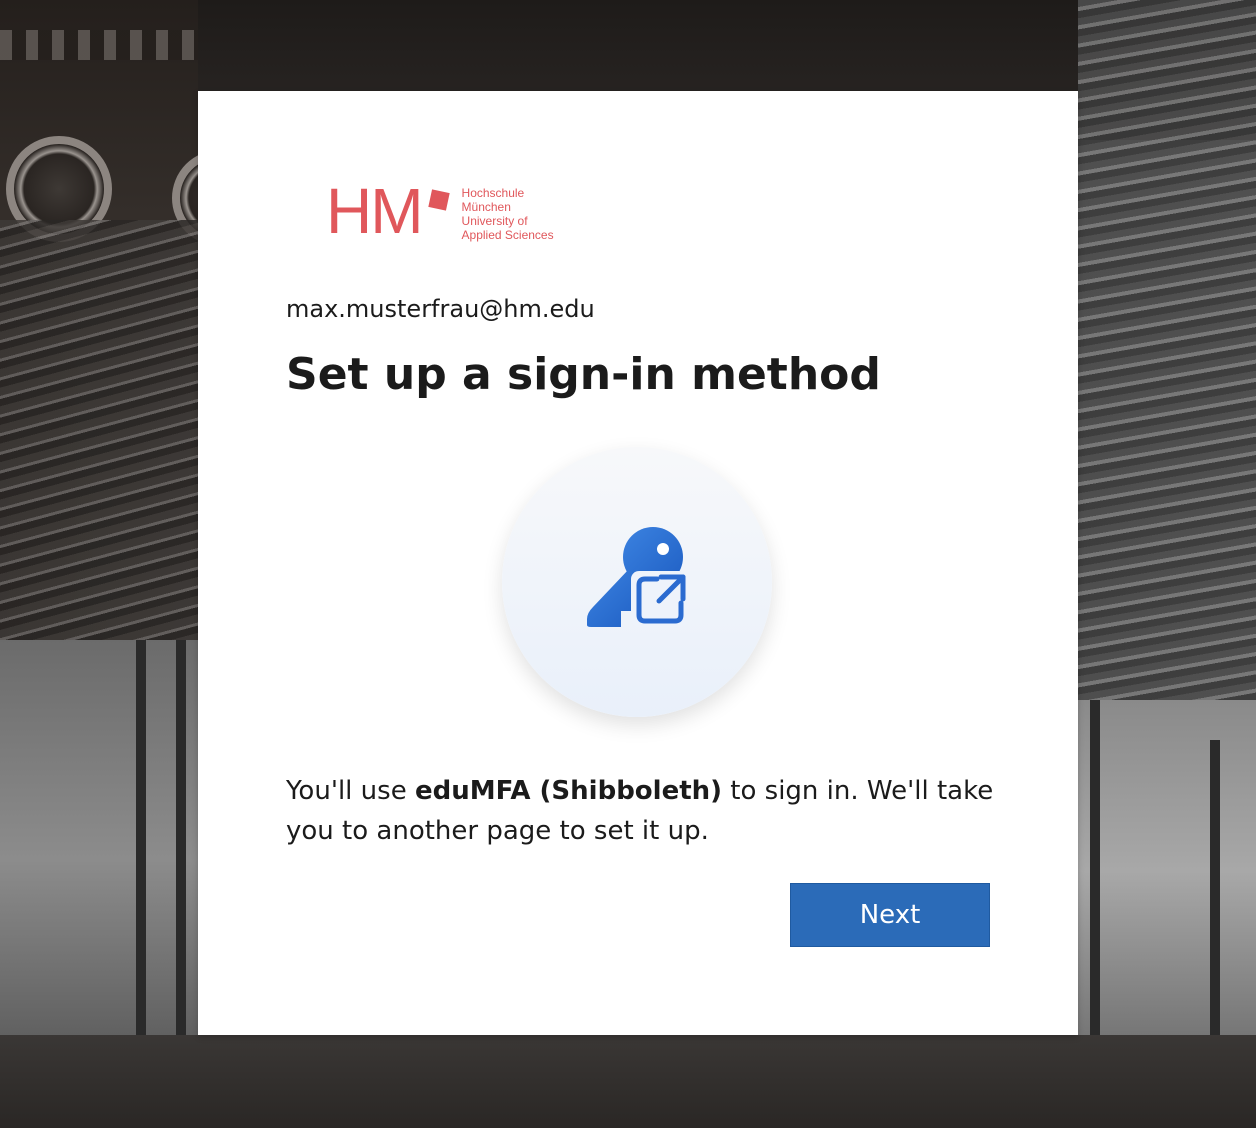  I want to click on logo-line: Hochschule, so click(493, 193).